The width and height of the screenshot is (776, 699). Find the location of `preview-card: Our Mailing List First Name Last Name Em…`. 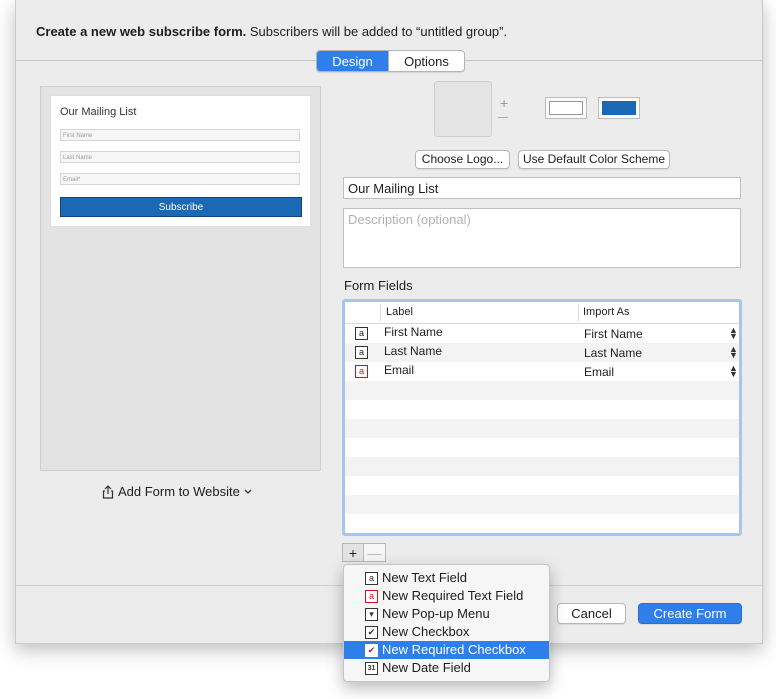

preview-card: Our Mailing List First Name Last Name Em… is located at coordinates (180, 161).